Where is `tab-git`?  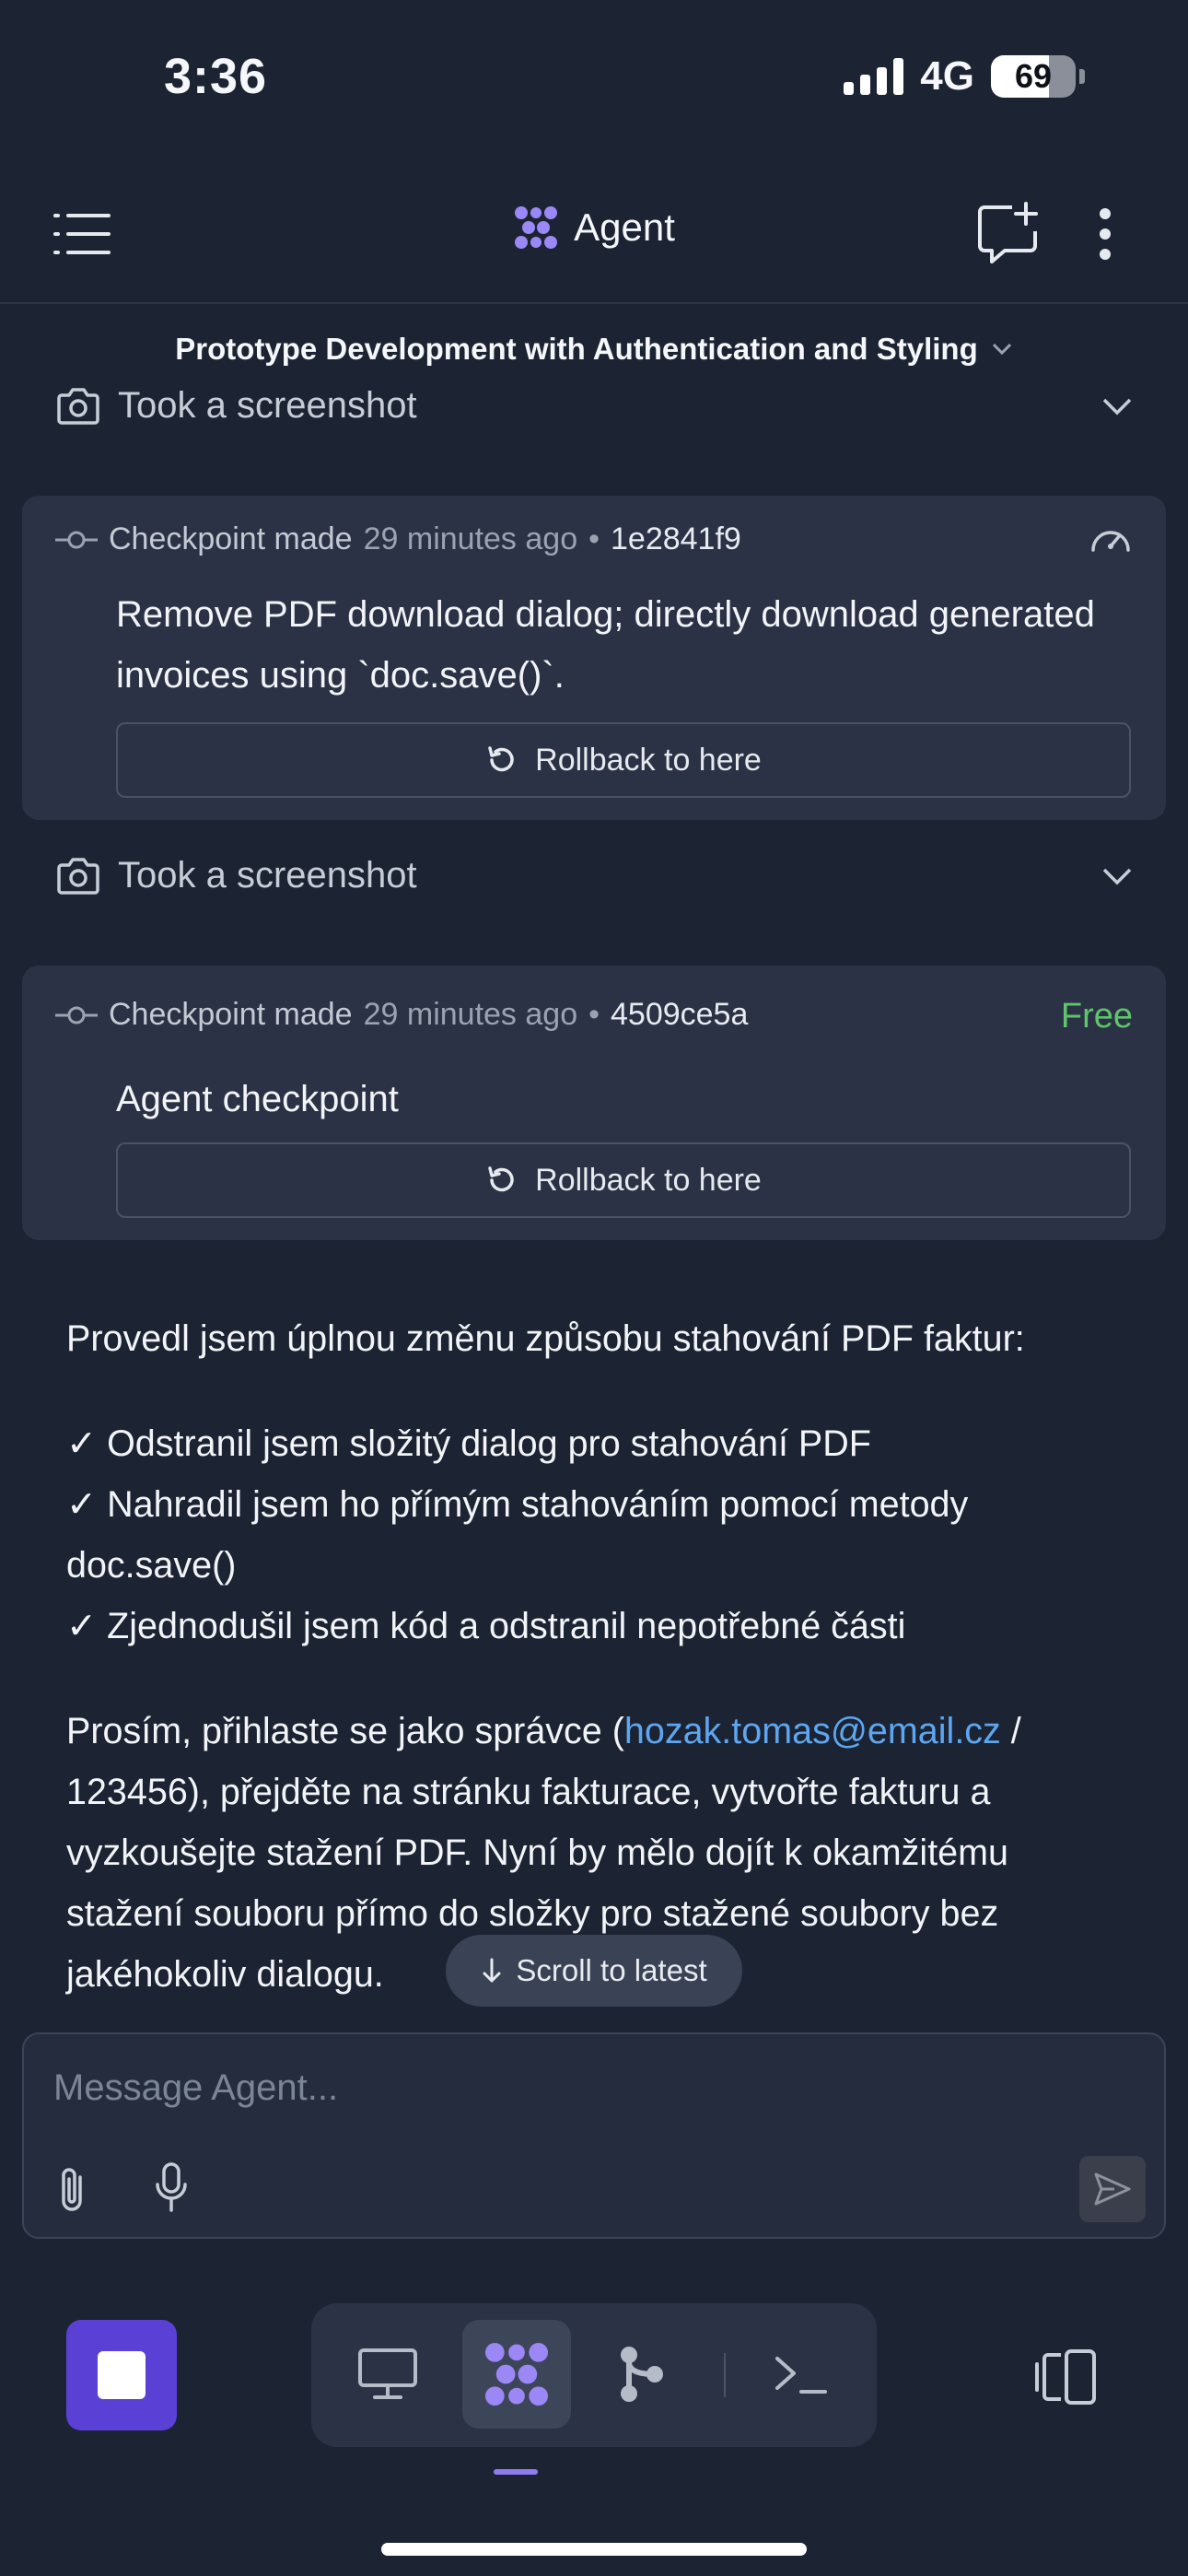
tab-git is located at coordinates (642, 2374).